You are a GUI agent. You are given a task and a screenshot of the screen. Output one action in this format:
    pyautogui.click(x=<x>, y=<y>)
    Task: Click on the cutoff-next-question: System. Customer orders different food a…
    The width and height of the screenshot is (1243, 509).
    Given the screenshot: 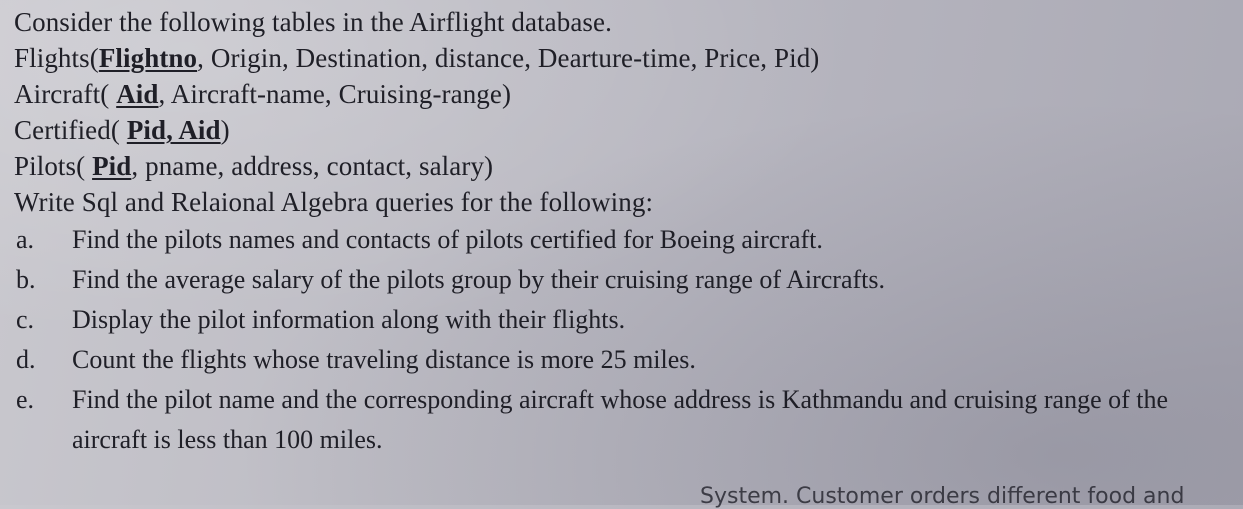 What is the action you would take?
    pyautogui.click(x=942, y=496)
    